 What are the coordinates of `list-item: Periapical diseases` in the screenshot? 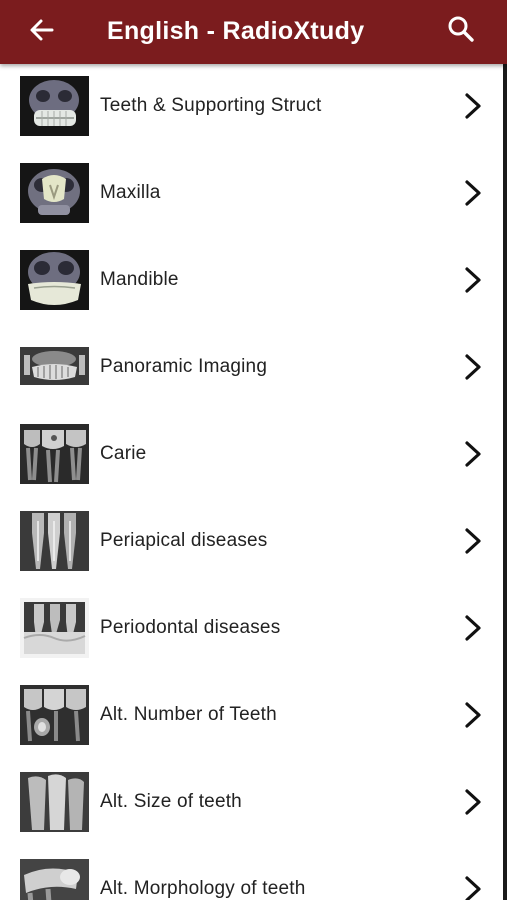 It's located at (251, 542).